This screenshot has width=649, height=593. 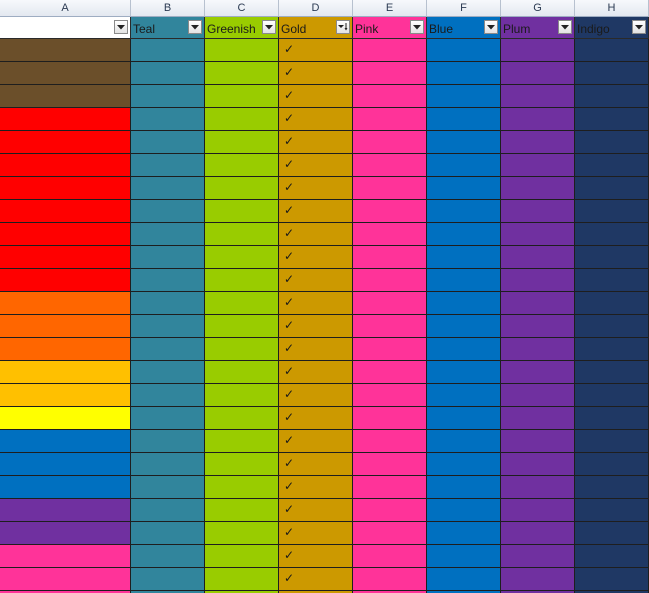 What do you see at coordinates (121, 27) in the screenshot?
I see `filter-dropdown-button` at bounding box center [121, 27].